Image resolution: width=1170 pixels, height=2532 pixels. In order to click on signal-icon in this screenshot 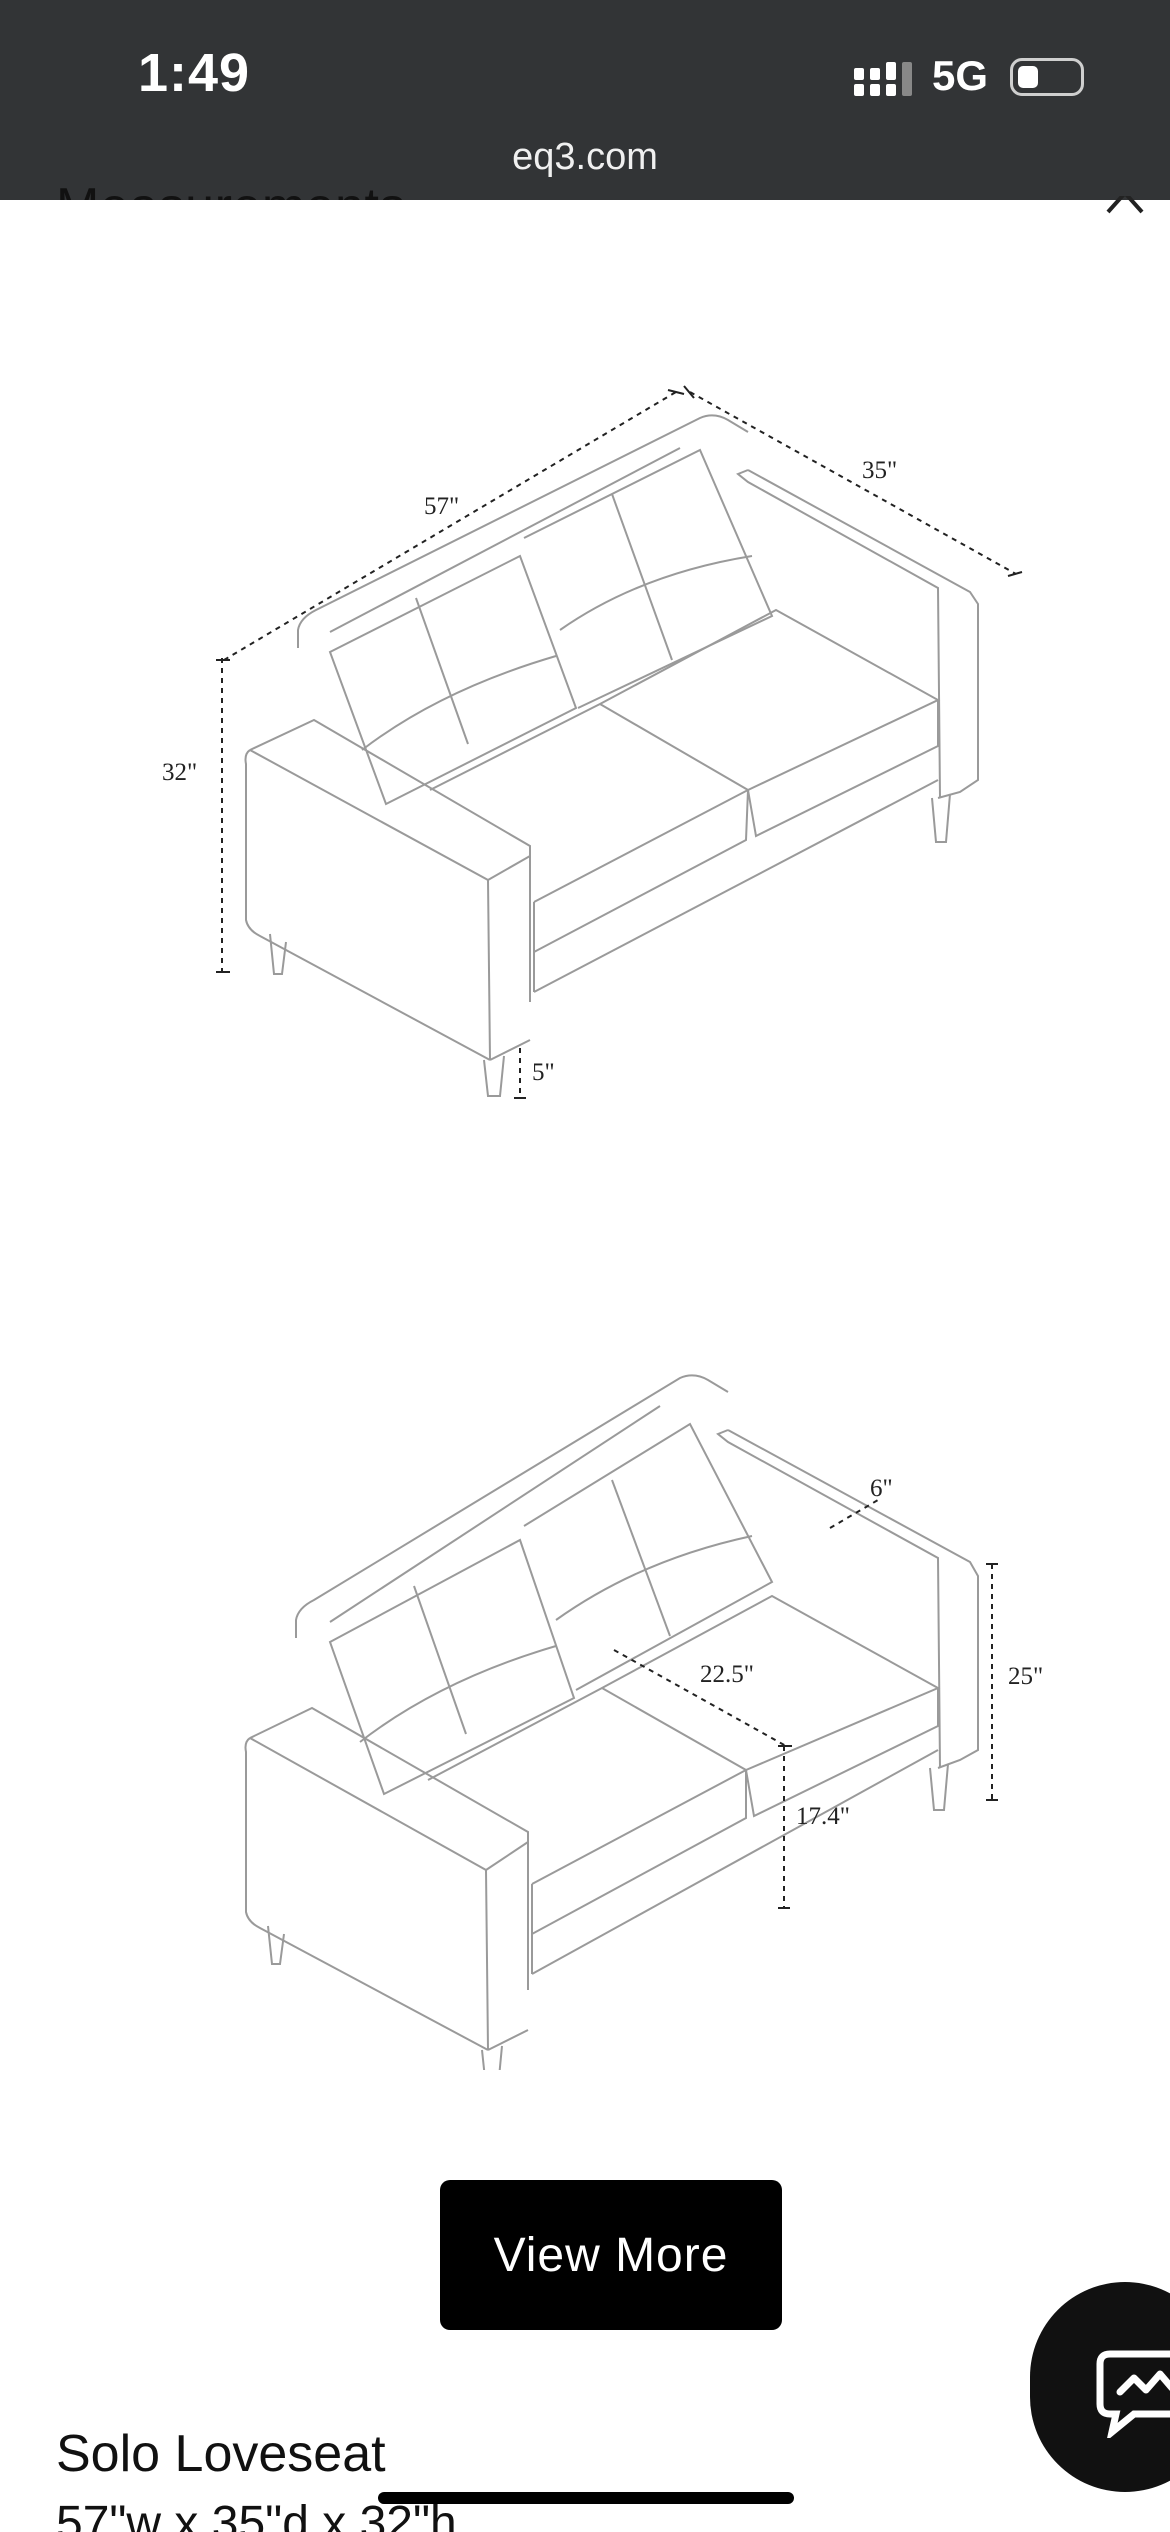, I will do `click(883, 79)`.